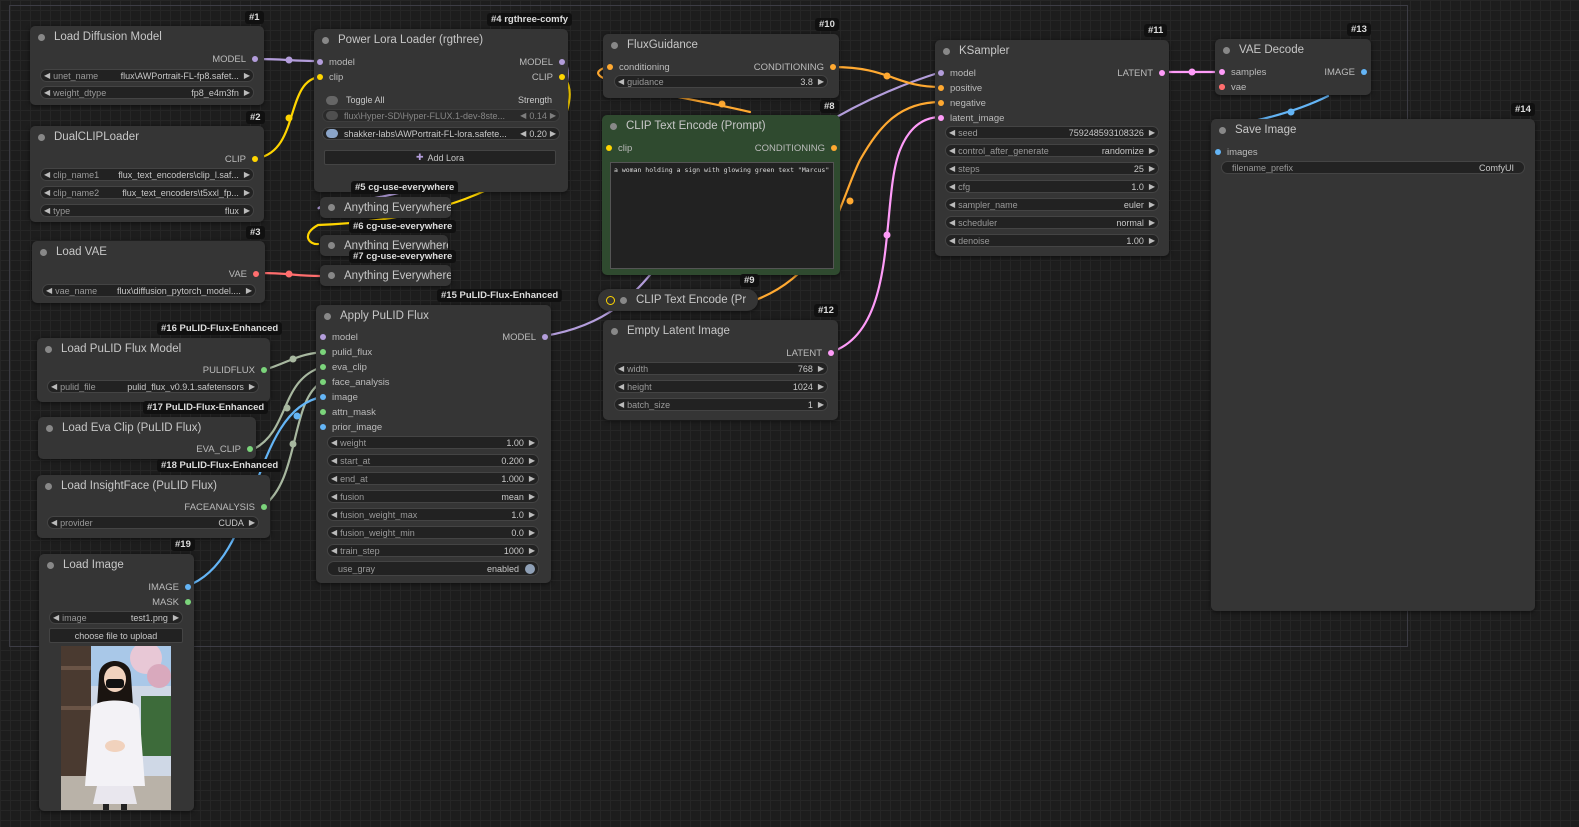  Describe the element at coordinates (1052, 186) in the screenshot. I see `widget-cfg: ◀ cfg 1.0 ▶` at that location.